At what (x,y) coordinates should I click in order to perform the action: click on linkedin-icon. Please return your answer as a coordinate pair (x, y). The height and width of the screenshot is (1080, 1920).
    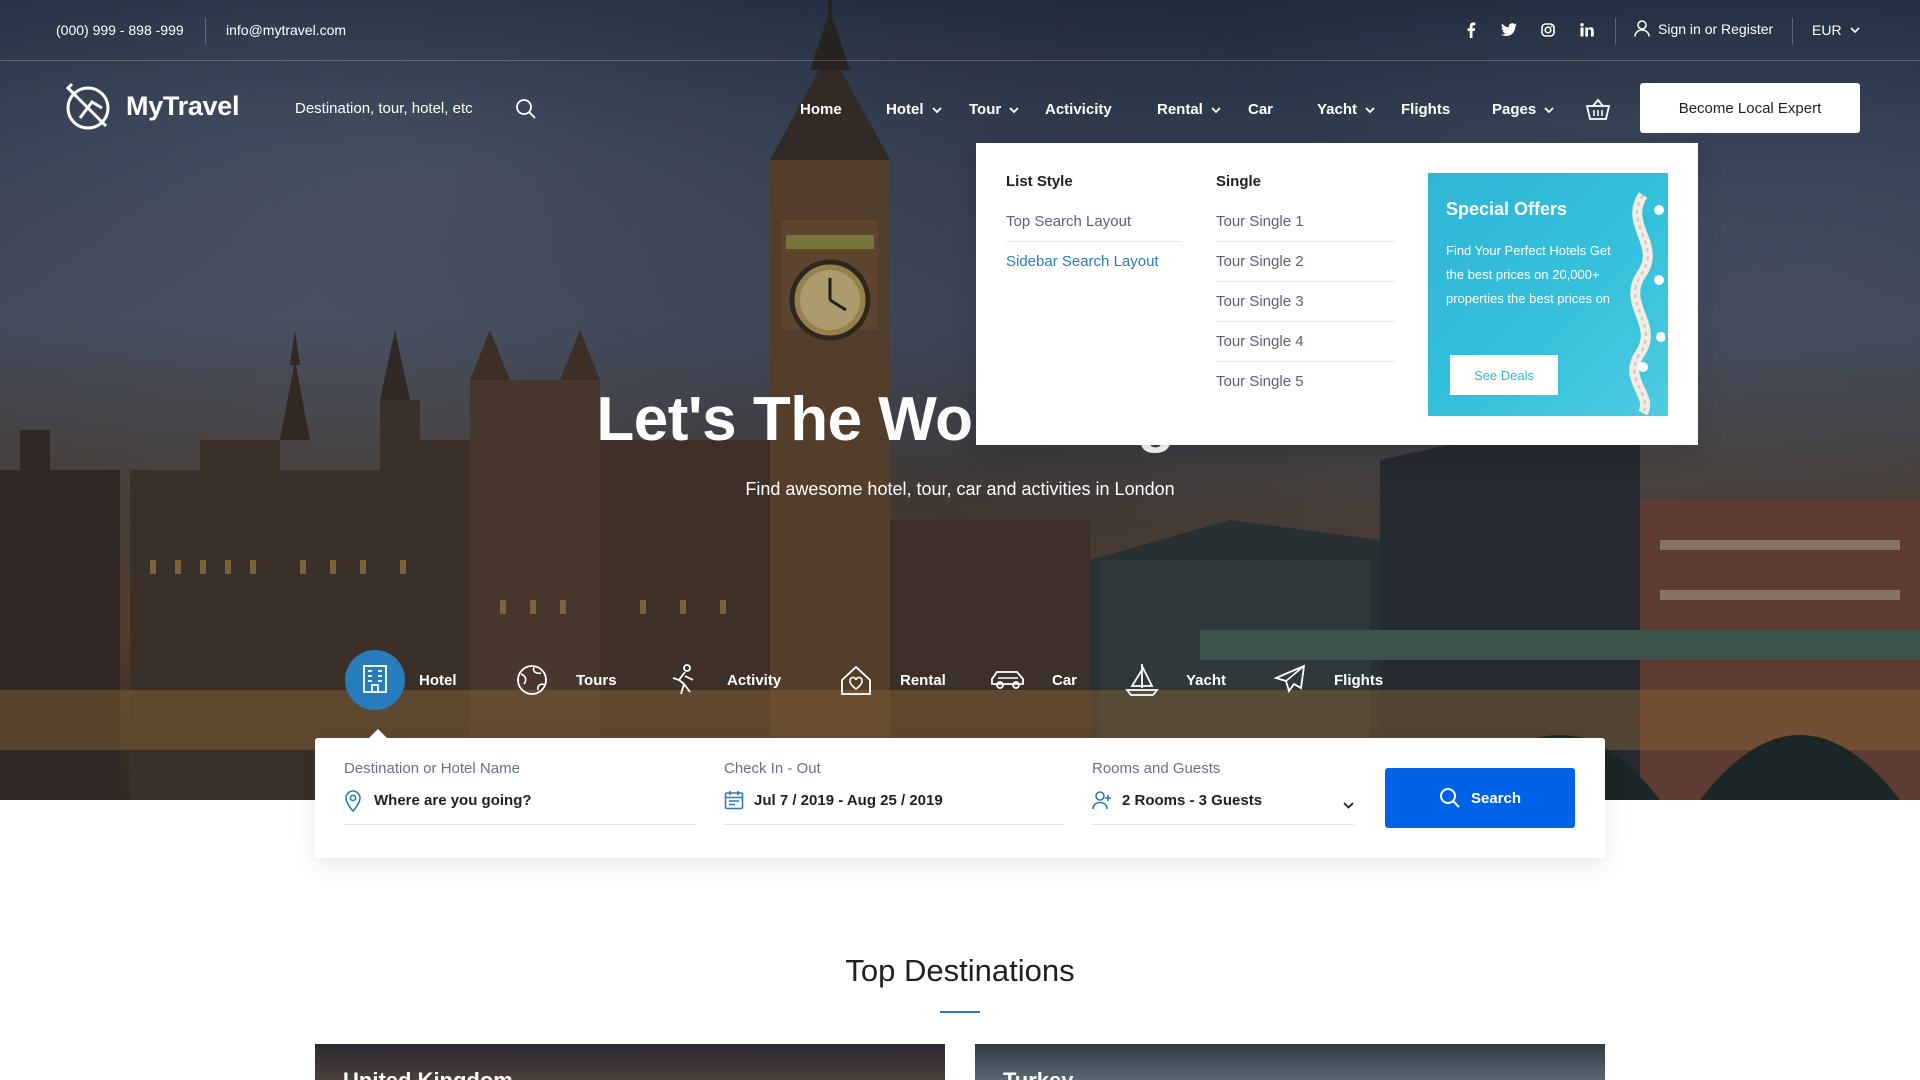
    Looking at the image, I should click on (1587, 30).